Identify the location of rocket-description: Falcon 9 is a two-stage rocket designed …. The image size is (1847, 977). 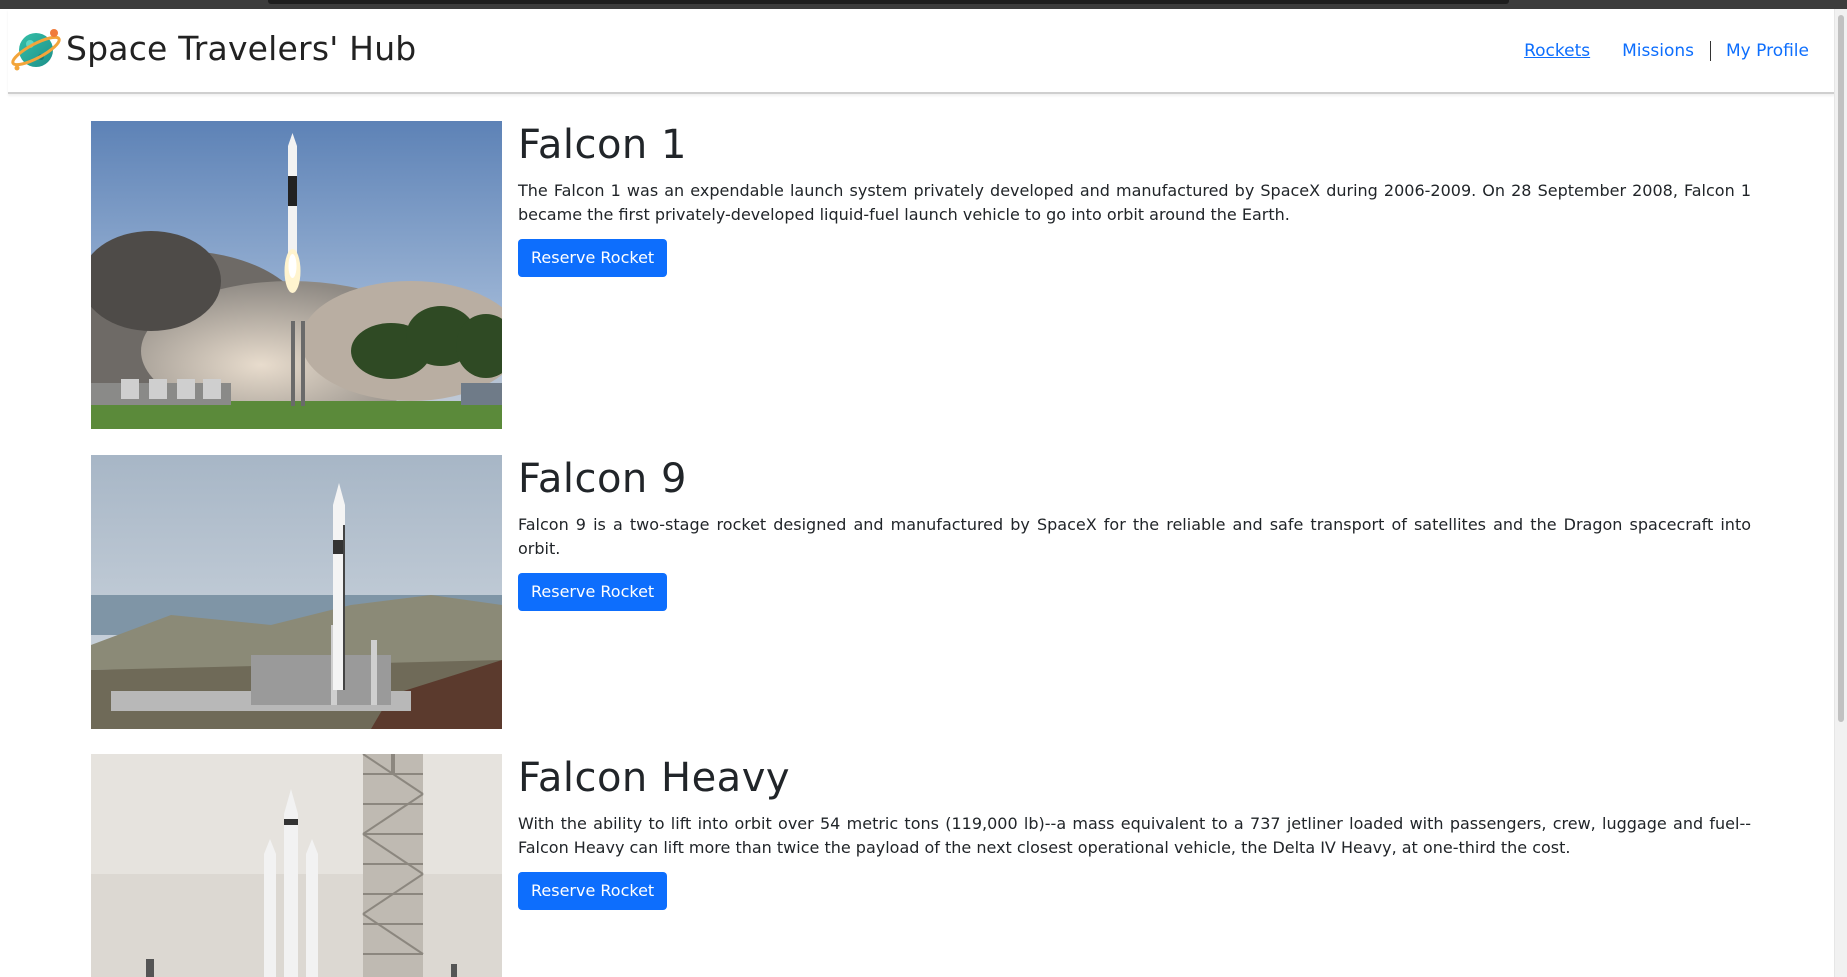
(1134, 536).